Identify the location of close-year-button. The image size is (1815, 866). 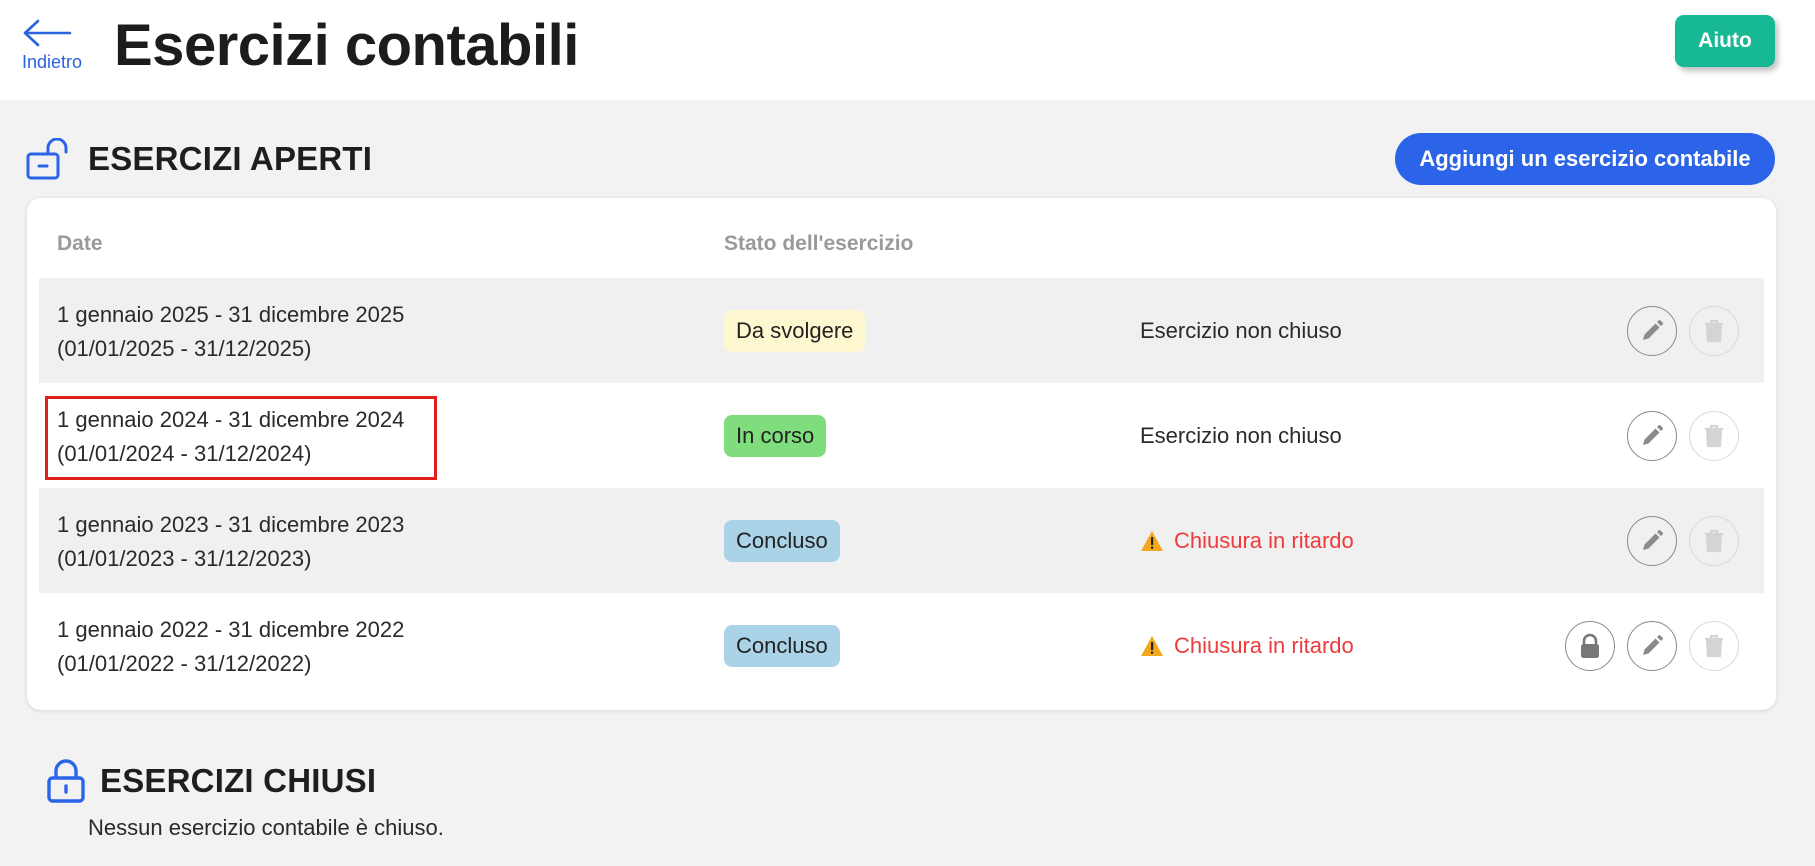
(1590, 646).